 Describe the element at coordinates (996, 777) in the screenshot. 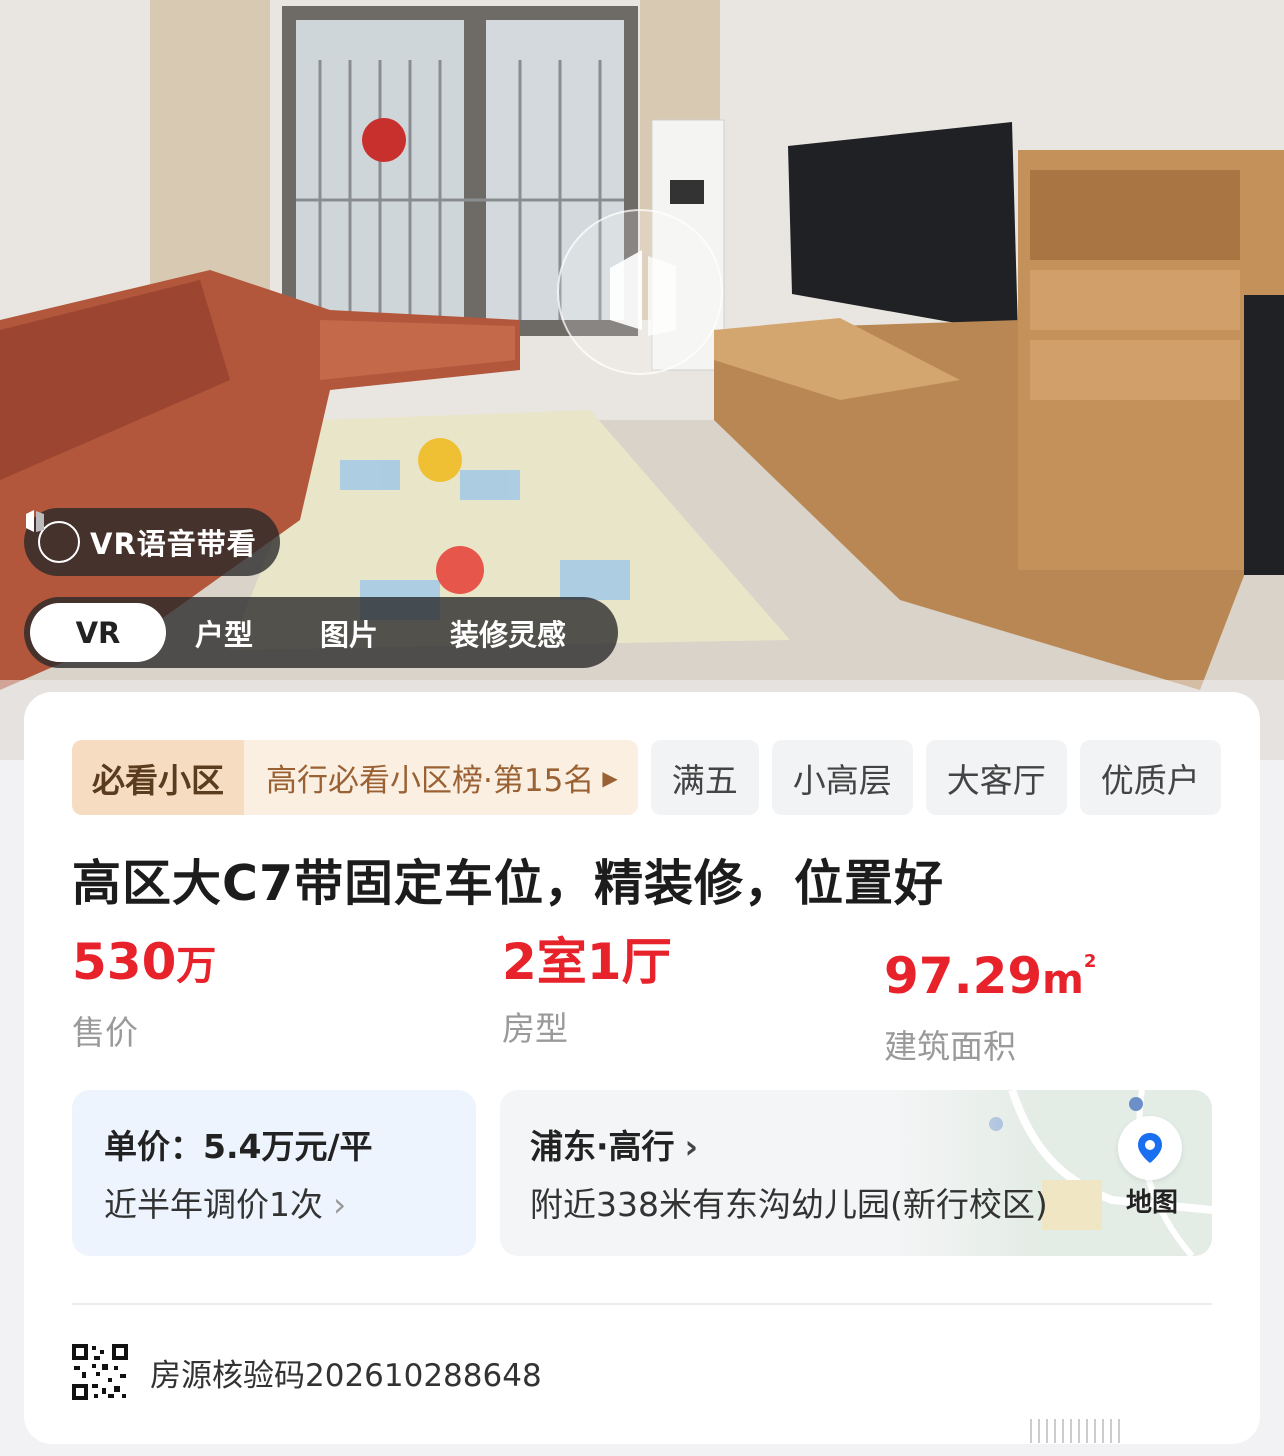

I see `tag-item: 大客厅` at that location.